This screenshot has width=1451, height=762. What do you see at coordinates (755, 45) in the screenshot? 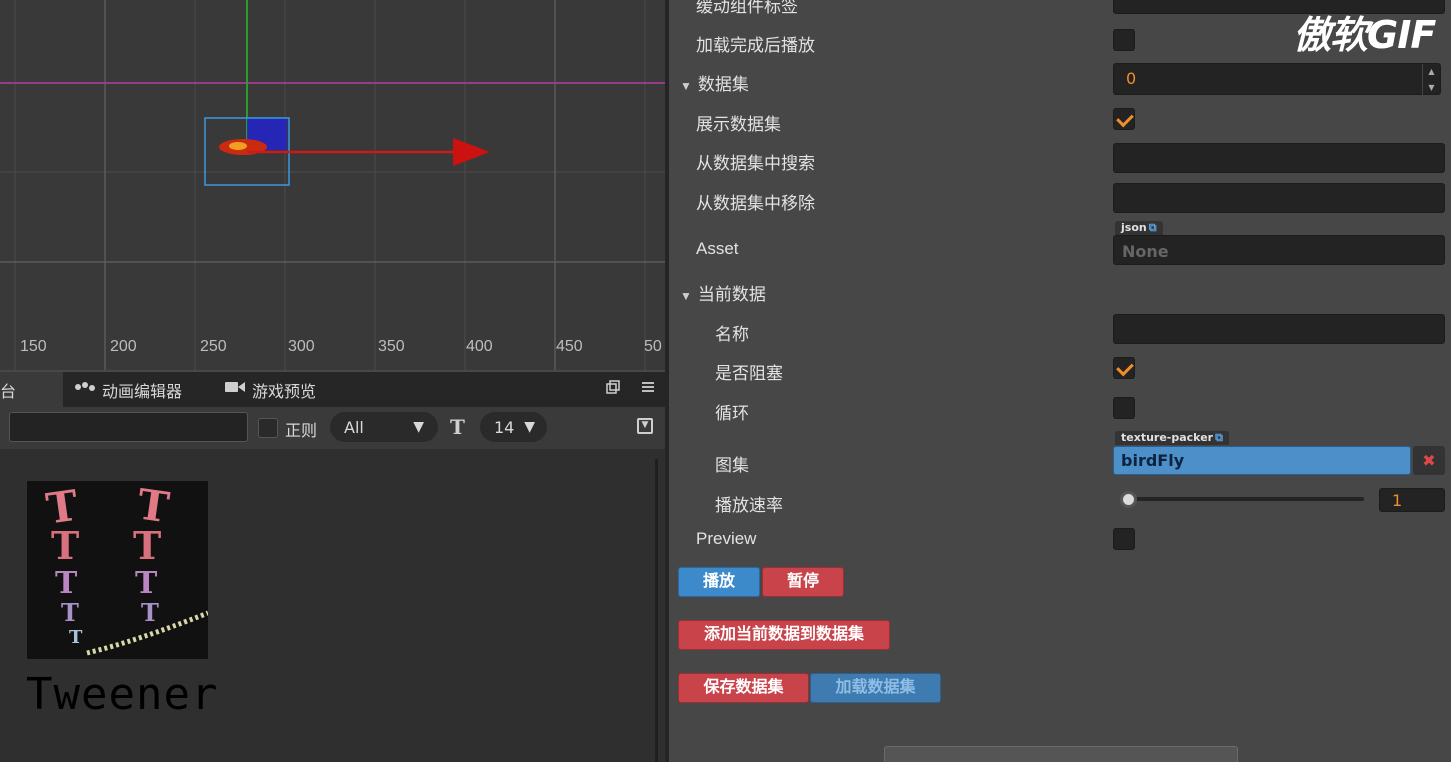
I see `play-on-load-label: 加载完成后播放` at bounding box center [755, 45].